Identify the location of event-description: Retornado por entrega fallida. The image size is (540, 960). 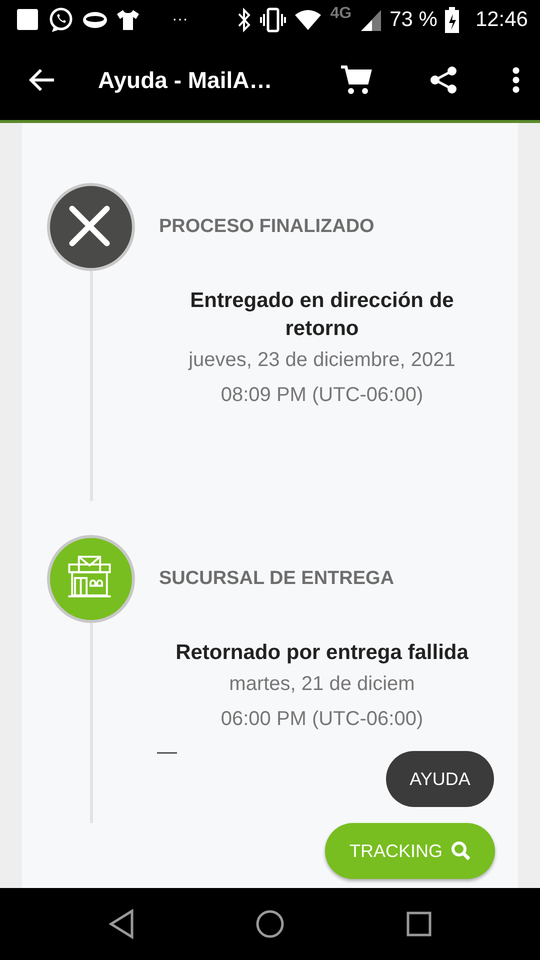
(322, 653).